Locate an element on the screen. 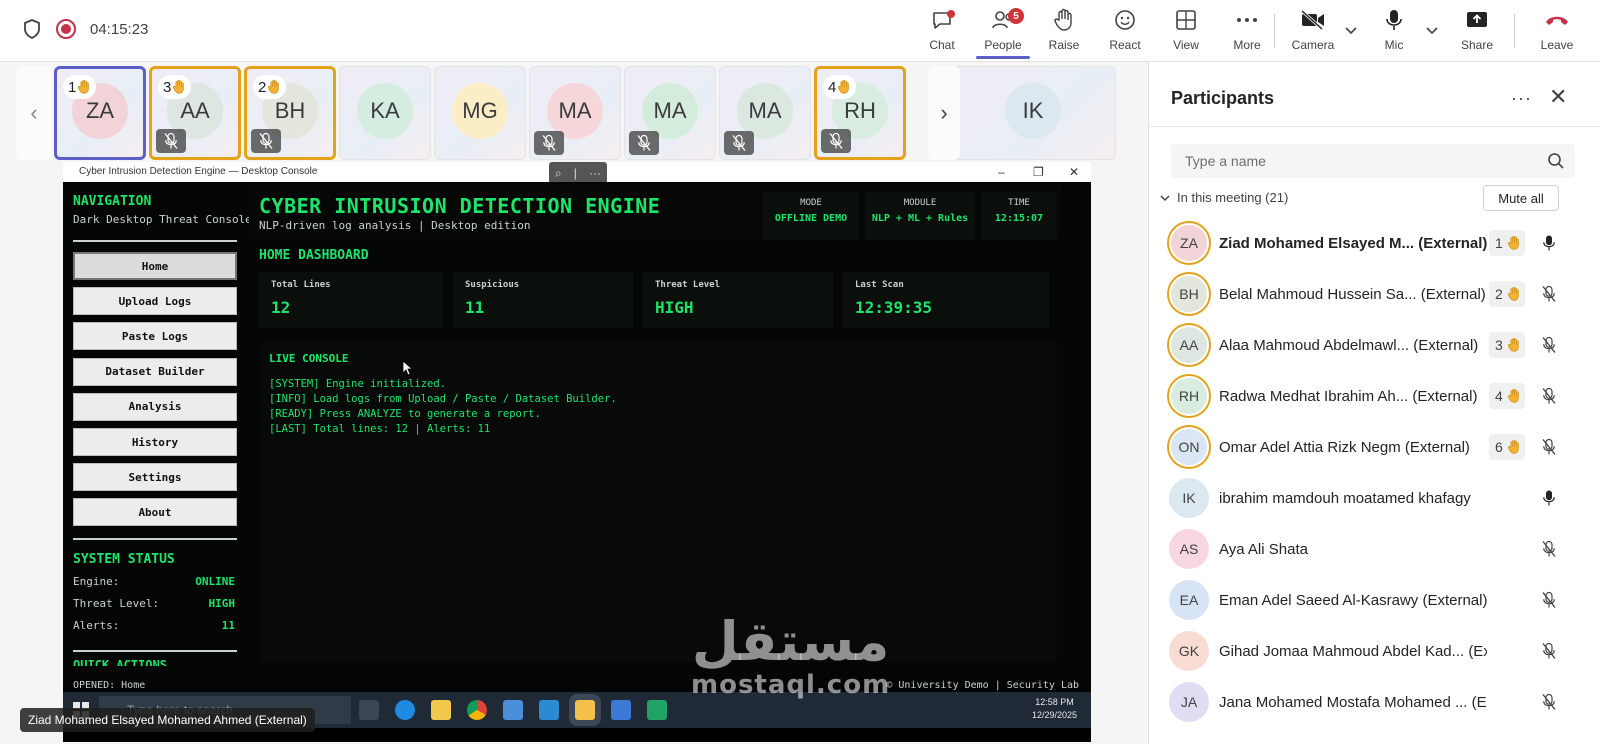  in-meeting-section-toggle: In this meeting (21) is located at coordinates (1223, 197).